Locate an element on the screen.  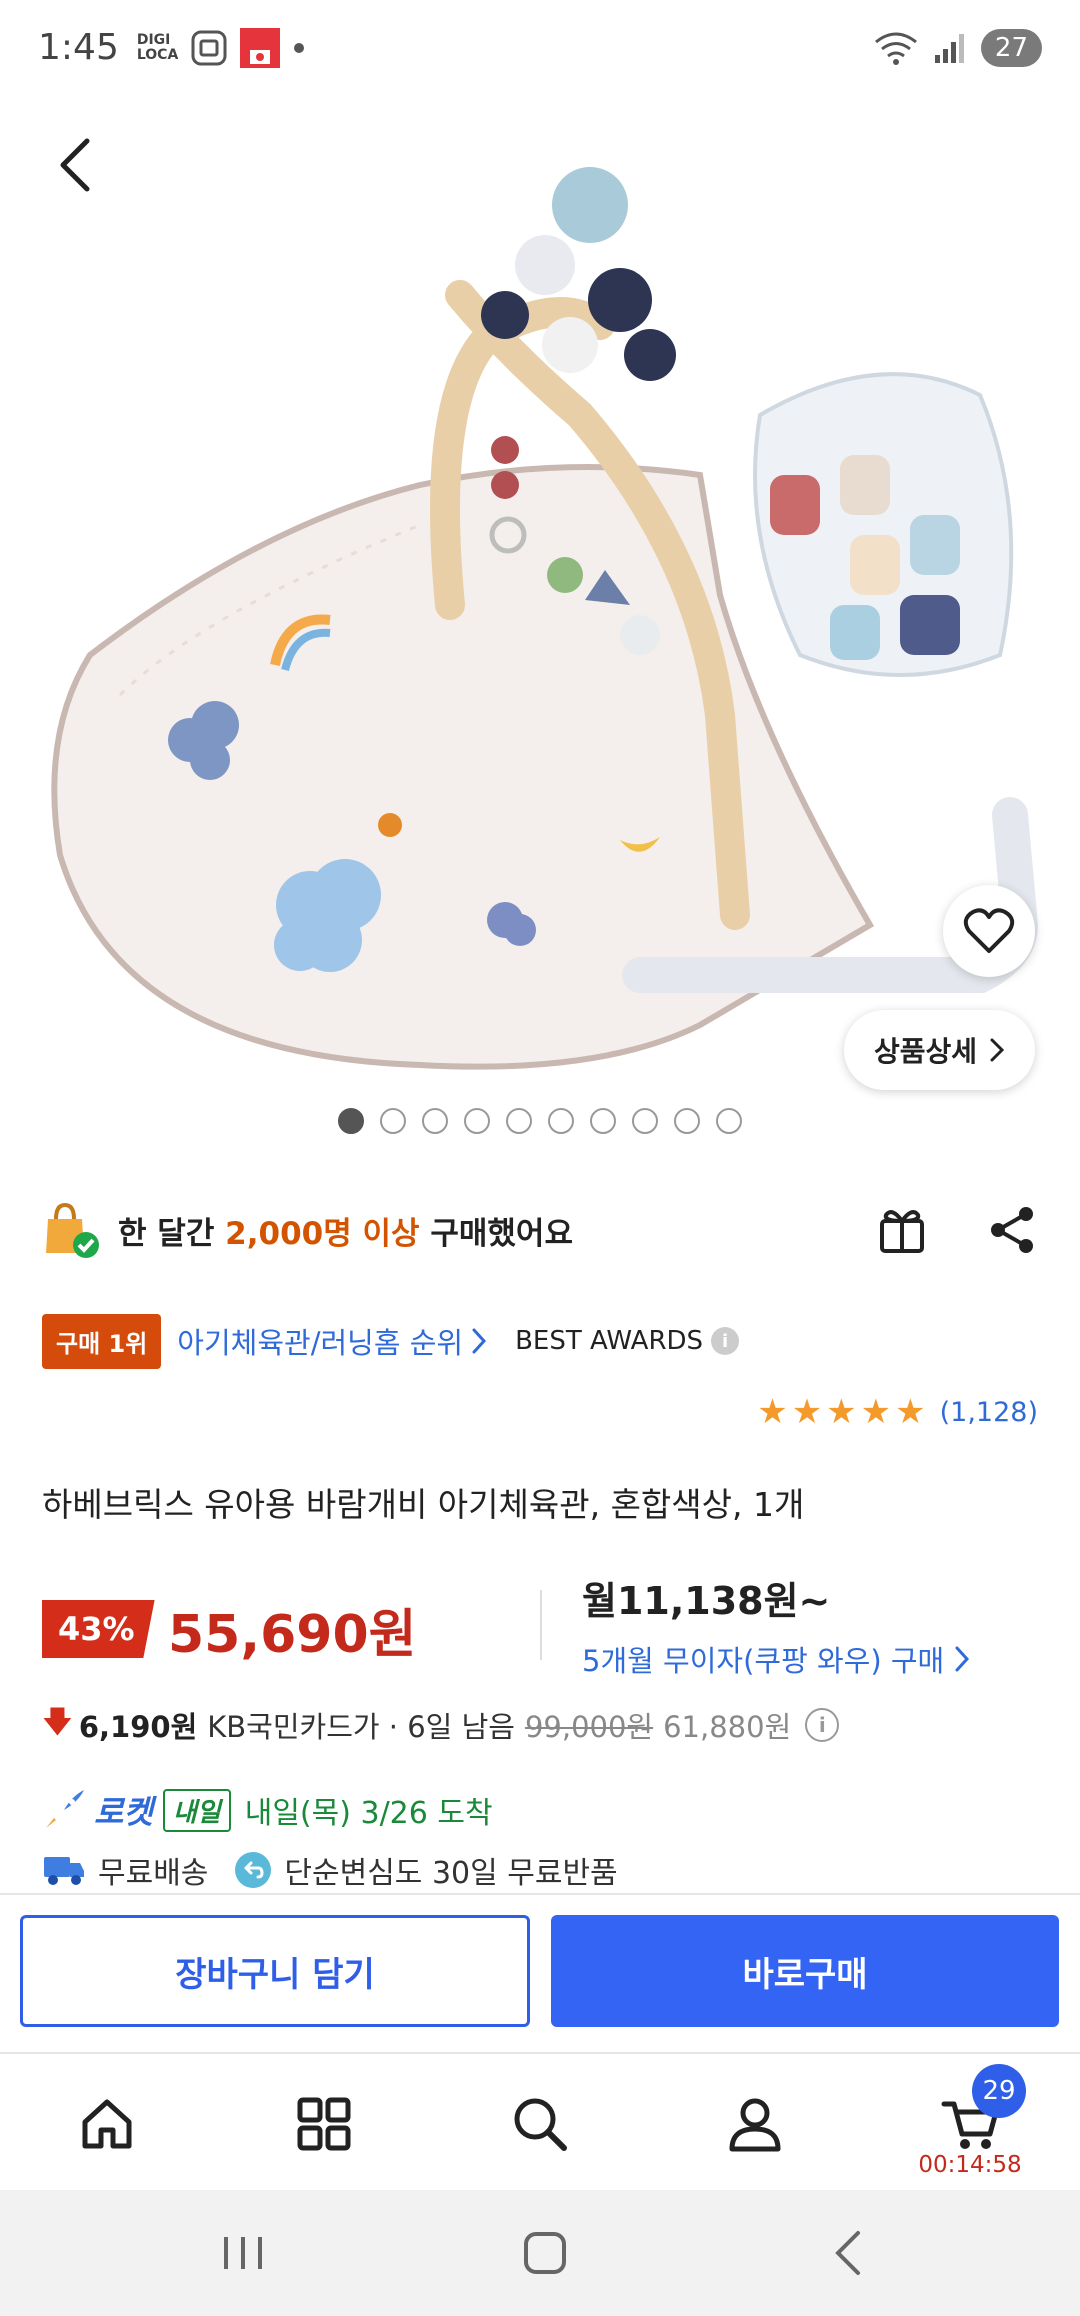
digi-loca-icon: DIGI LOCA is located at coordinates (157, 47).